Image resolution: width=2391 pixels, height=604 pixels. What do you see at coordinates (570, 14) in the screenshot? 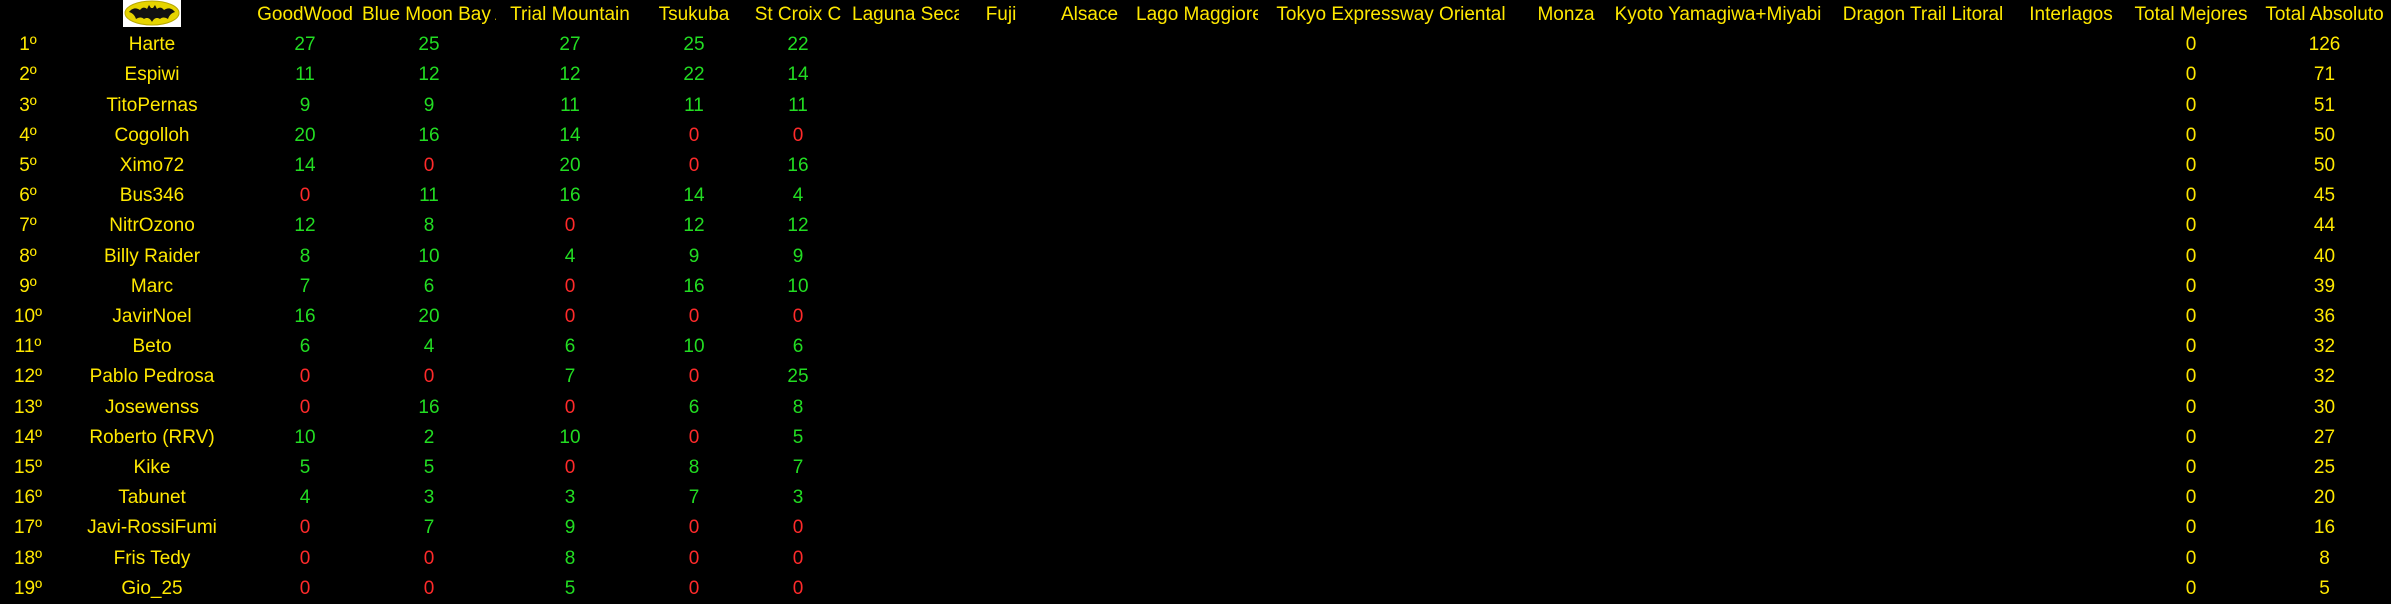
I see `column-header-trial-mountain: Trial Mountain` at bounding box center [570, 14].